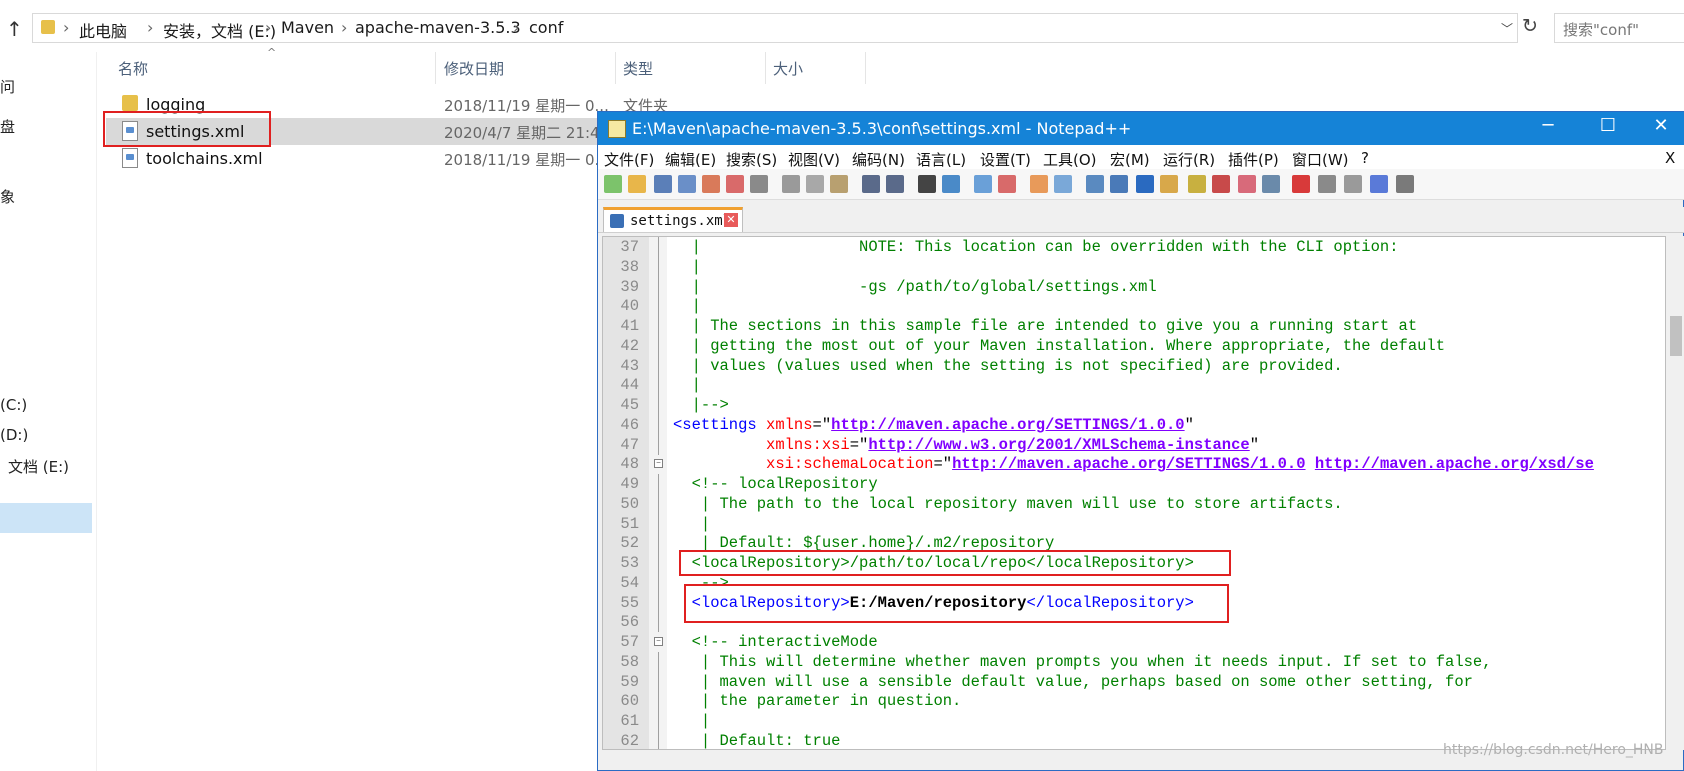 Image resolution: width=1684 pixels, height=771 pixels. Describe the element at coordinates (14, 29) in the screenshot. I see `up-arrow-icon: ↑` at that location.